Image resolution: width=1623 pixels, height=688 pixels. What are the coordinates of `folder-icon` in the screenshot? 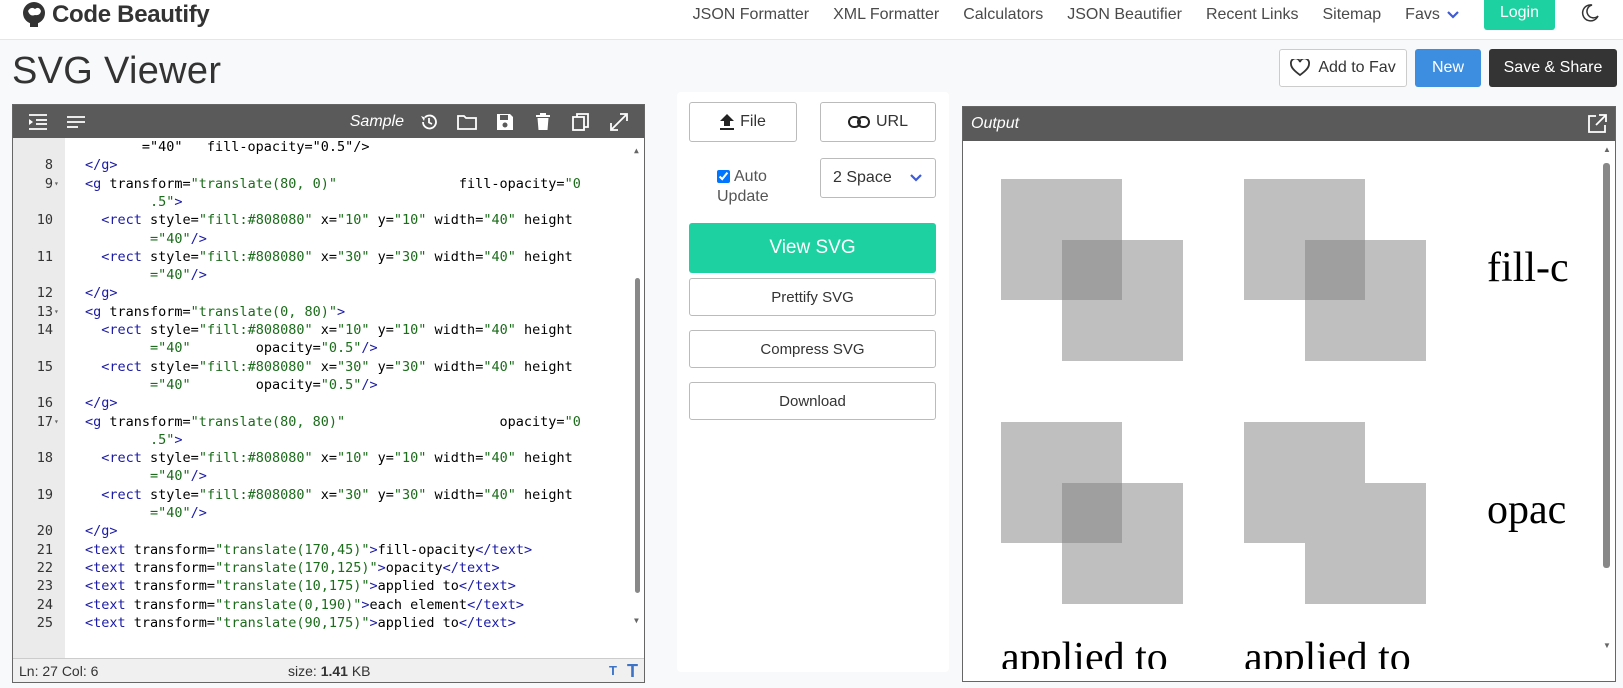 It's located at (467, 121).